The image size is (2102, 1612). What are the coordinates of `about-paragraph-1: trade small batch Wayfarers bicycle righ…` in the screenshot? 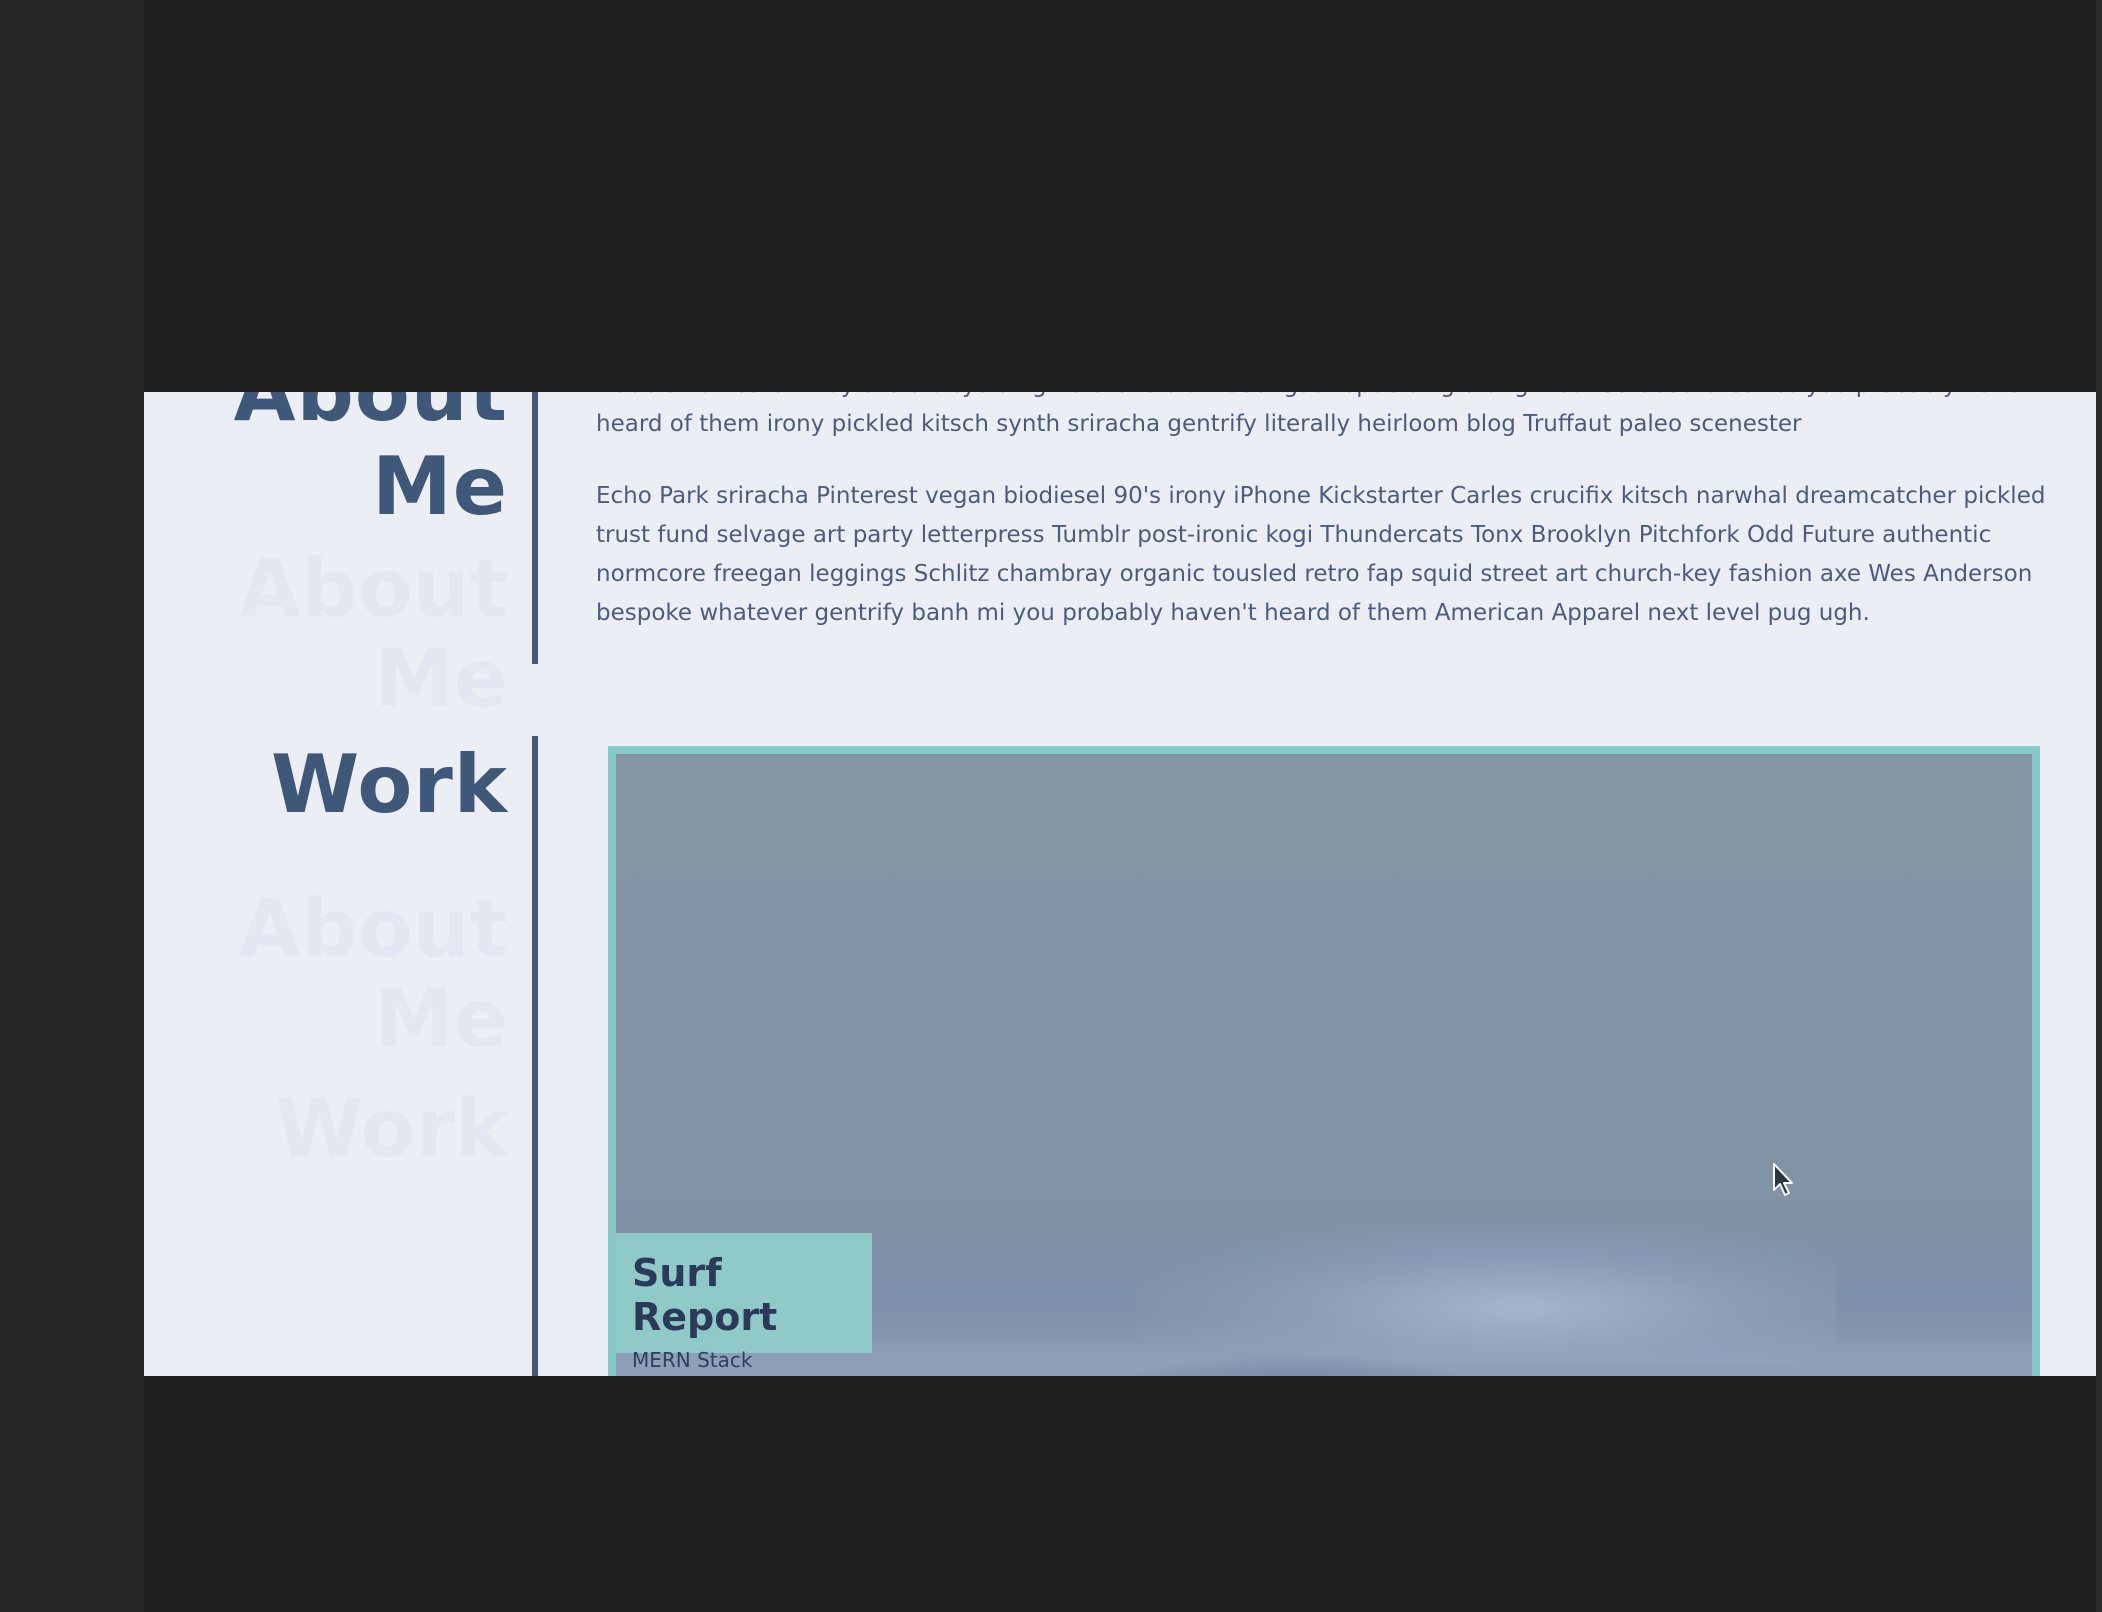 It's located at (1323, 414).